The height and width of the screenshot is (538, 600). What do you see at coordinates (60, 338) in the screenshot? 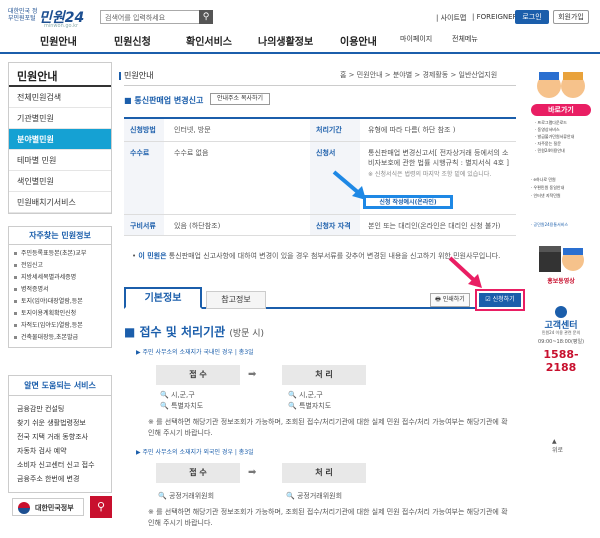
I see `frequent-item: 건축물대장등,초본발급` at bounding box center [60, 338].